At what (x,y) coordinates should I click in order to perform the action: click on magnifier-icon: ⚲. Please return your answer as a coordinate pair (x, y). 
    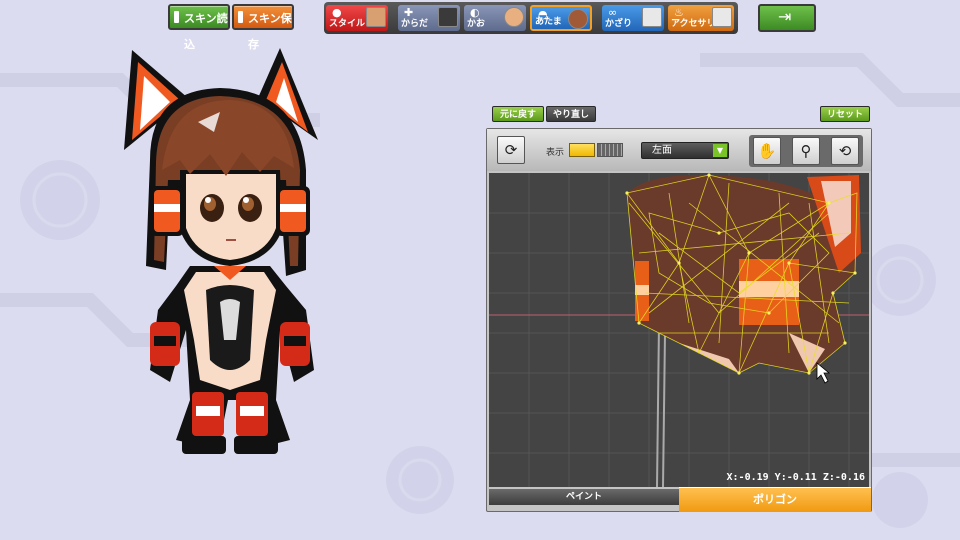
    Looking at the image, I should click on (806, 151).